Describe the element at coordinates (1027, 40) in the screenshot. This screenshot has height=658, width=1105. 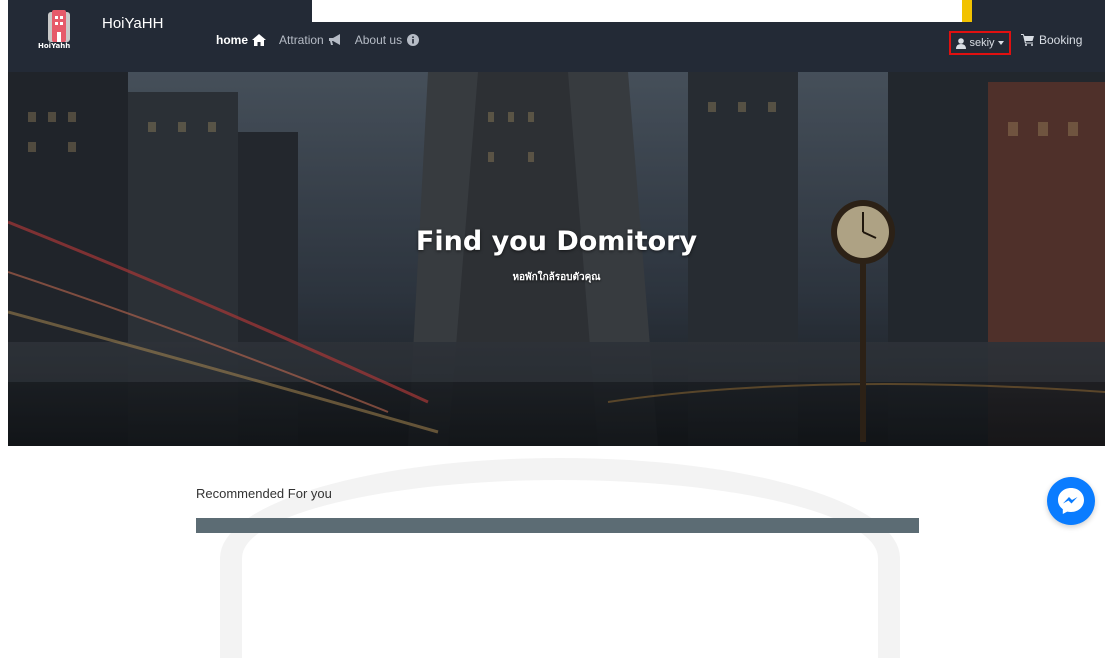
I see `cart-icon` at that location.